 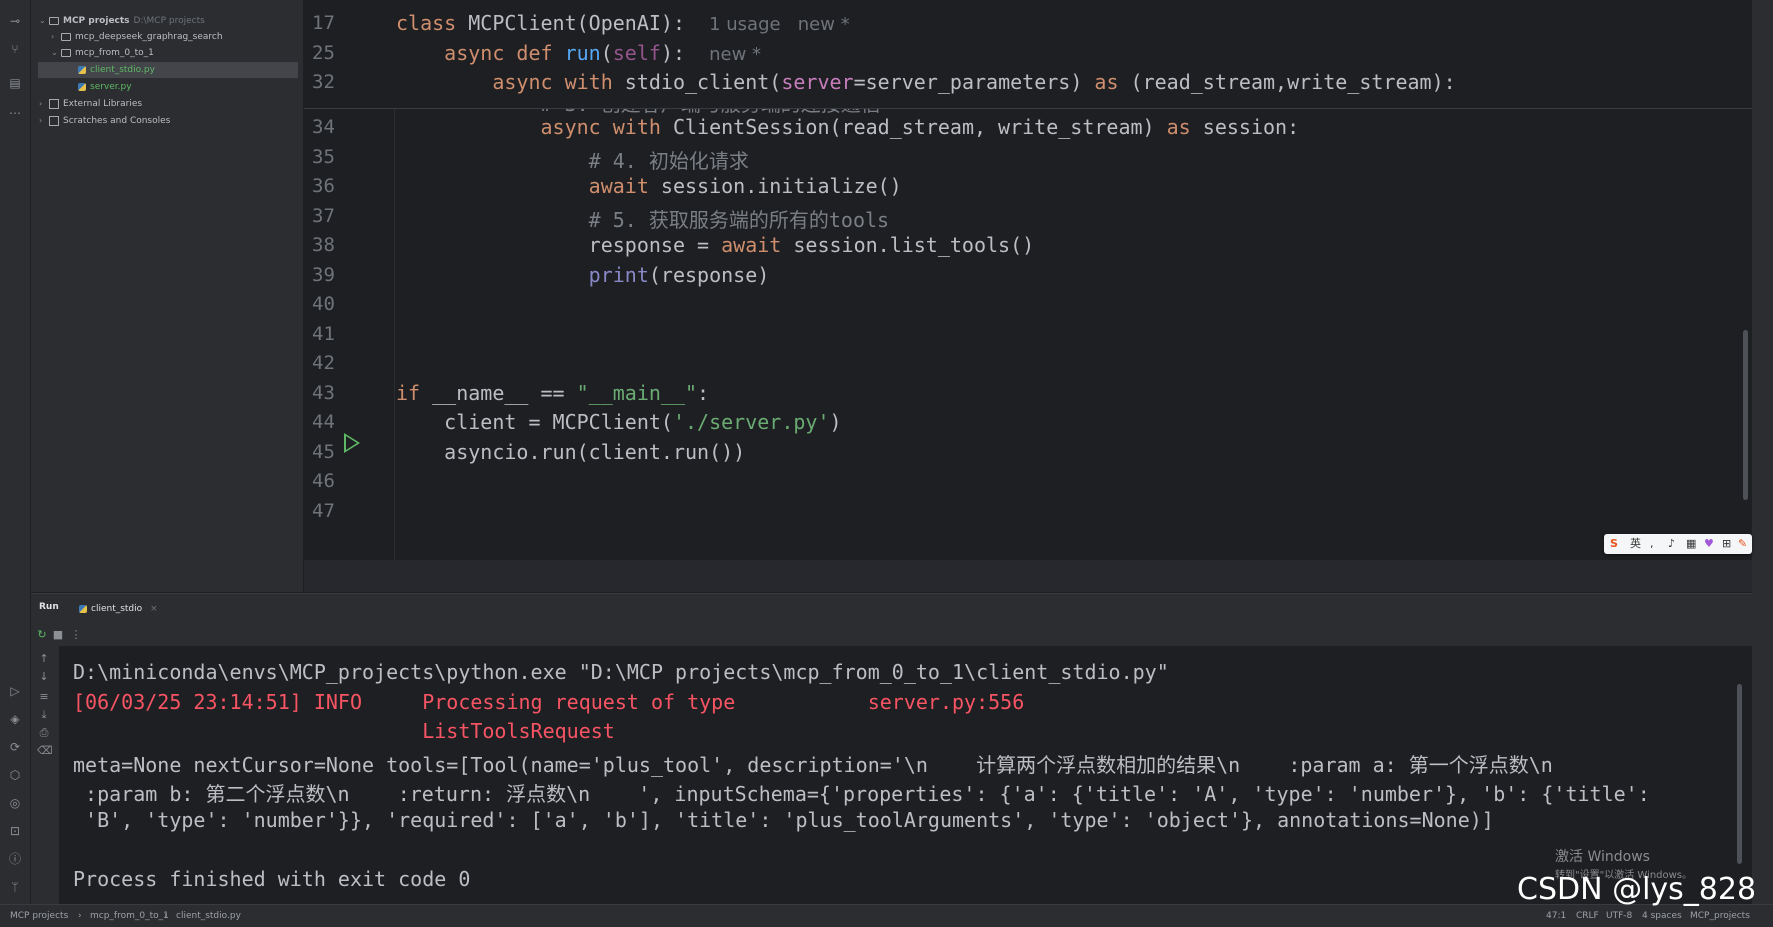 What do you see at coordinates (15, 21) in the screenshot?
I see `commit-icon: ⊸` at bounding box center [15, 21].